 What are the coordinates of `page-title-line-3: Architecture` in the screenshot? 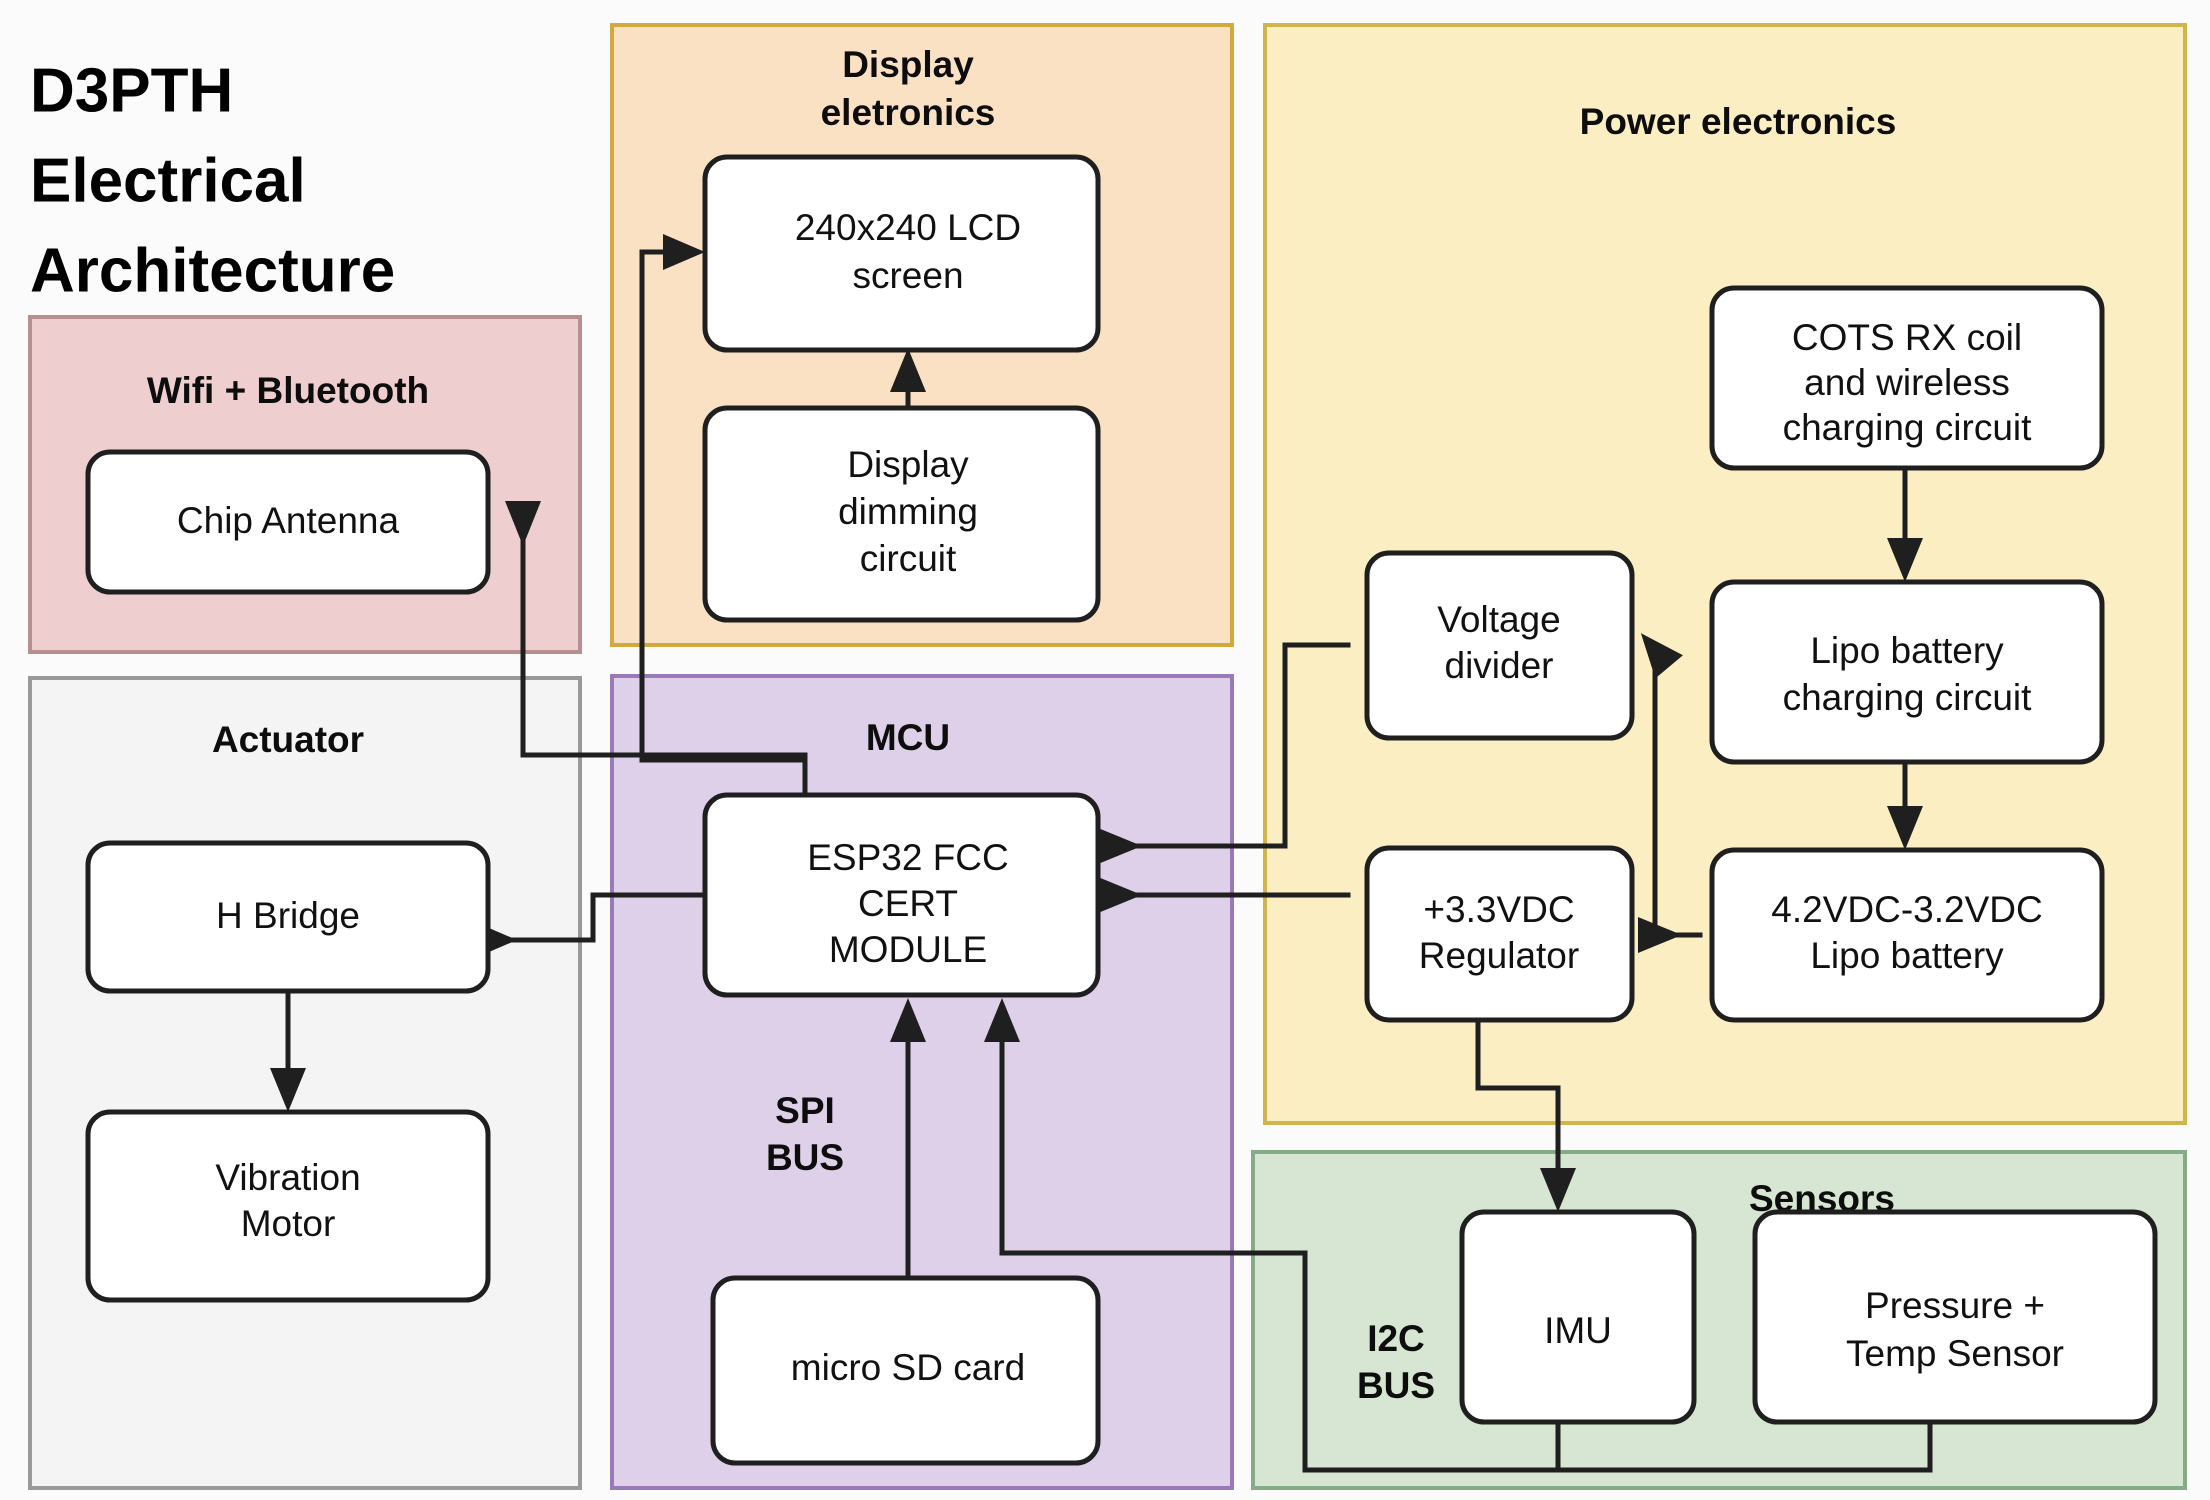 It's located at (212, 270).